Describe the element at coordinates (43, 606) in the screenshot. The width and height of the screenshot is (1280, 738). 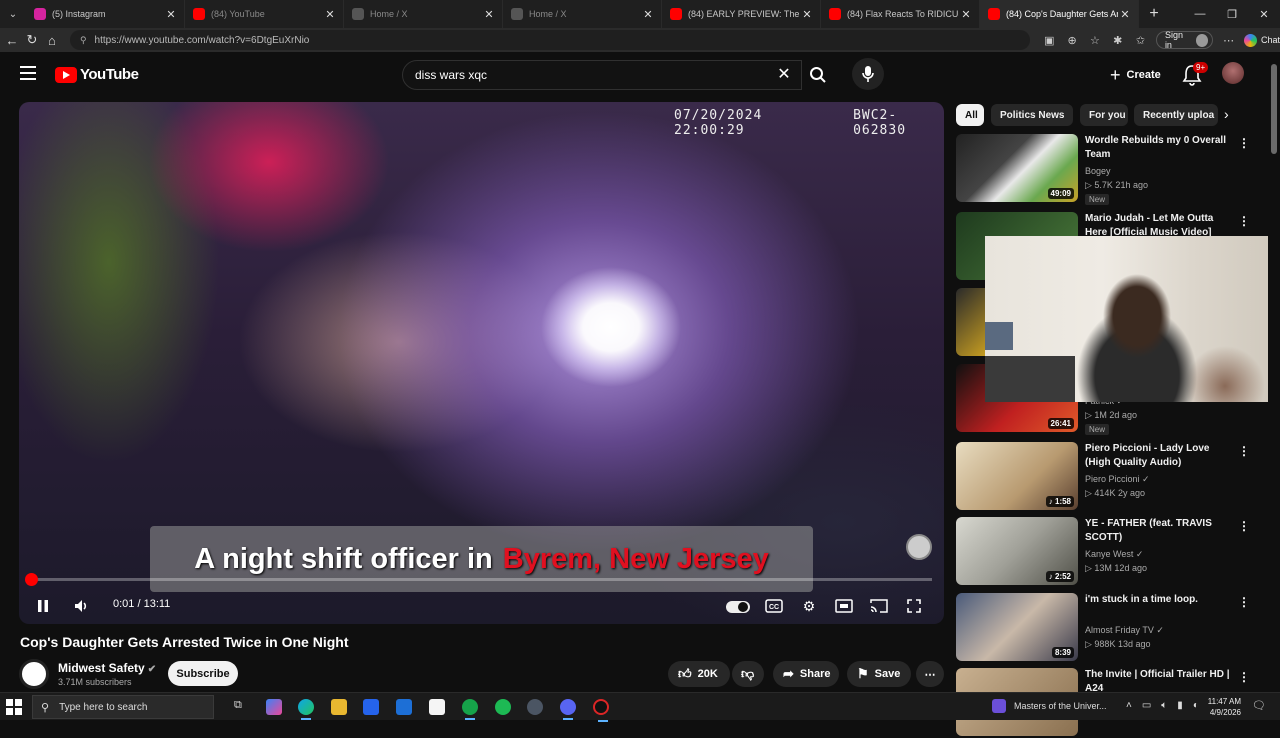
I see `pause-icon` at that location.